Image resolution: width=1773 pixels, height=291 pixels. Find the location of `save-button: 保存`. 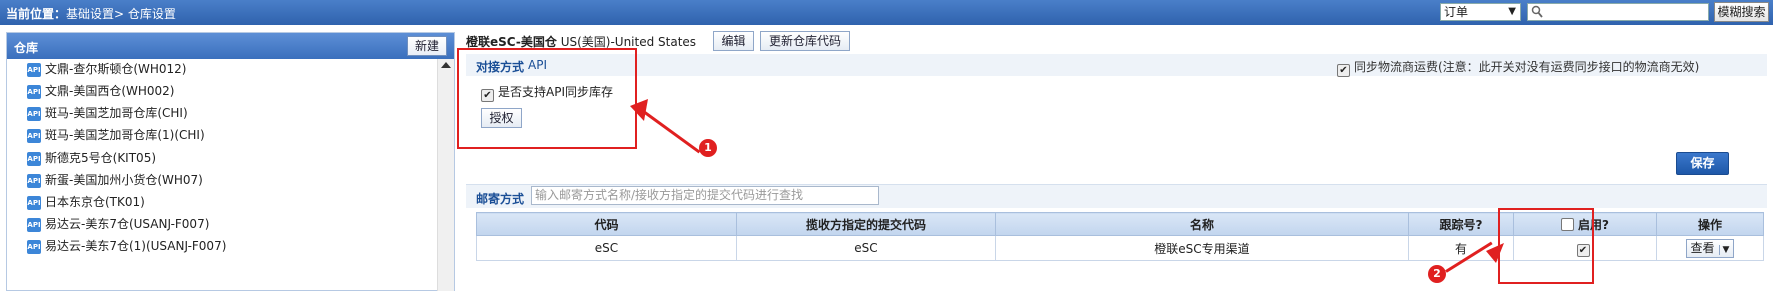

save-button: 保存 is located at coordinates (1702, 163).